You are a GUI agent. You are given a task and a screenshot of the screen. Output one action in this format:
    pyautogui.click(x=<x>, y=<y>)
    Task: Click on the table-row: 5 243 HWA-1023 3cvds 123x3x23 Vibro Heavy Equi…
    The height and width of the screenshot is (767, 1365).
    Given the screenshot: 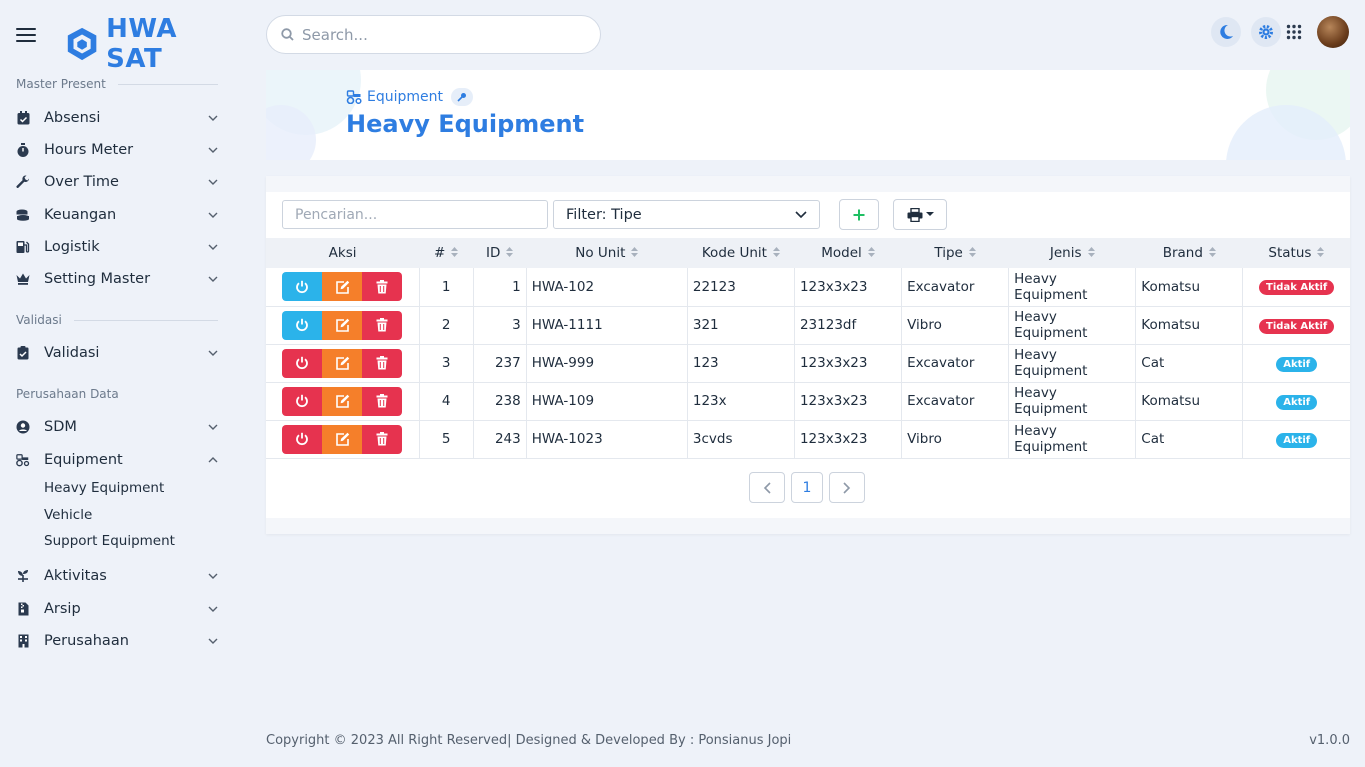 What is the action you would take?
    pyautogui.click(x=808, y=439)
    